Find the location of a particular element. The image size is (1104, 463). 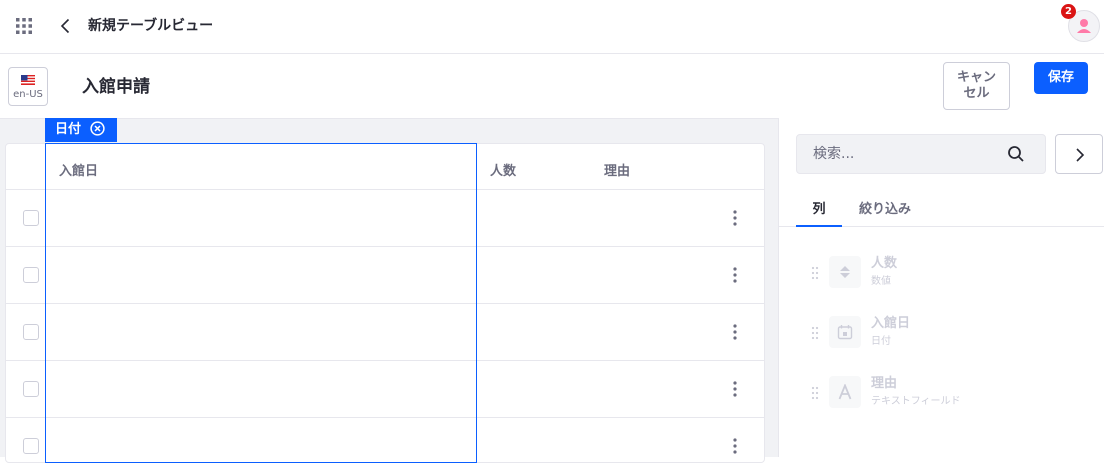

cancel-button: キャン セル is located at coordinates (976, 86).